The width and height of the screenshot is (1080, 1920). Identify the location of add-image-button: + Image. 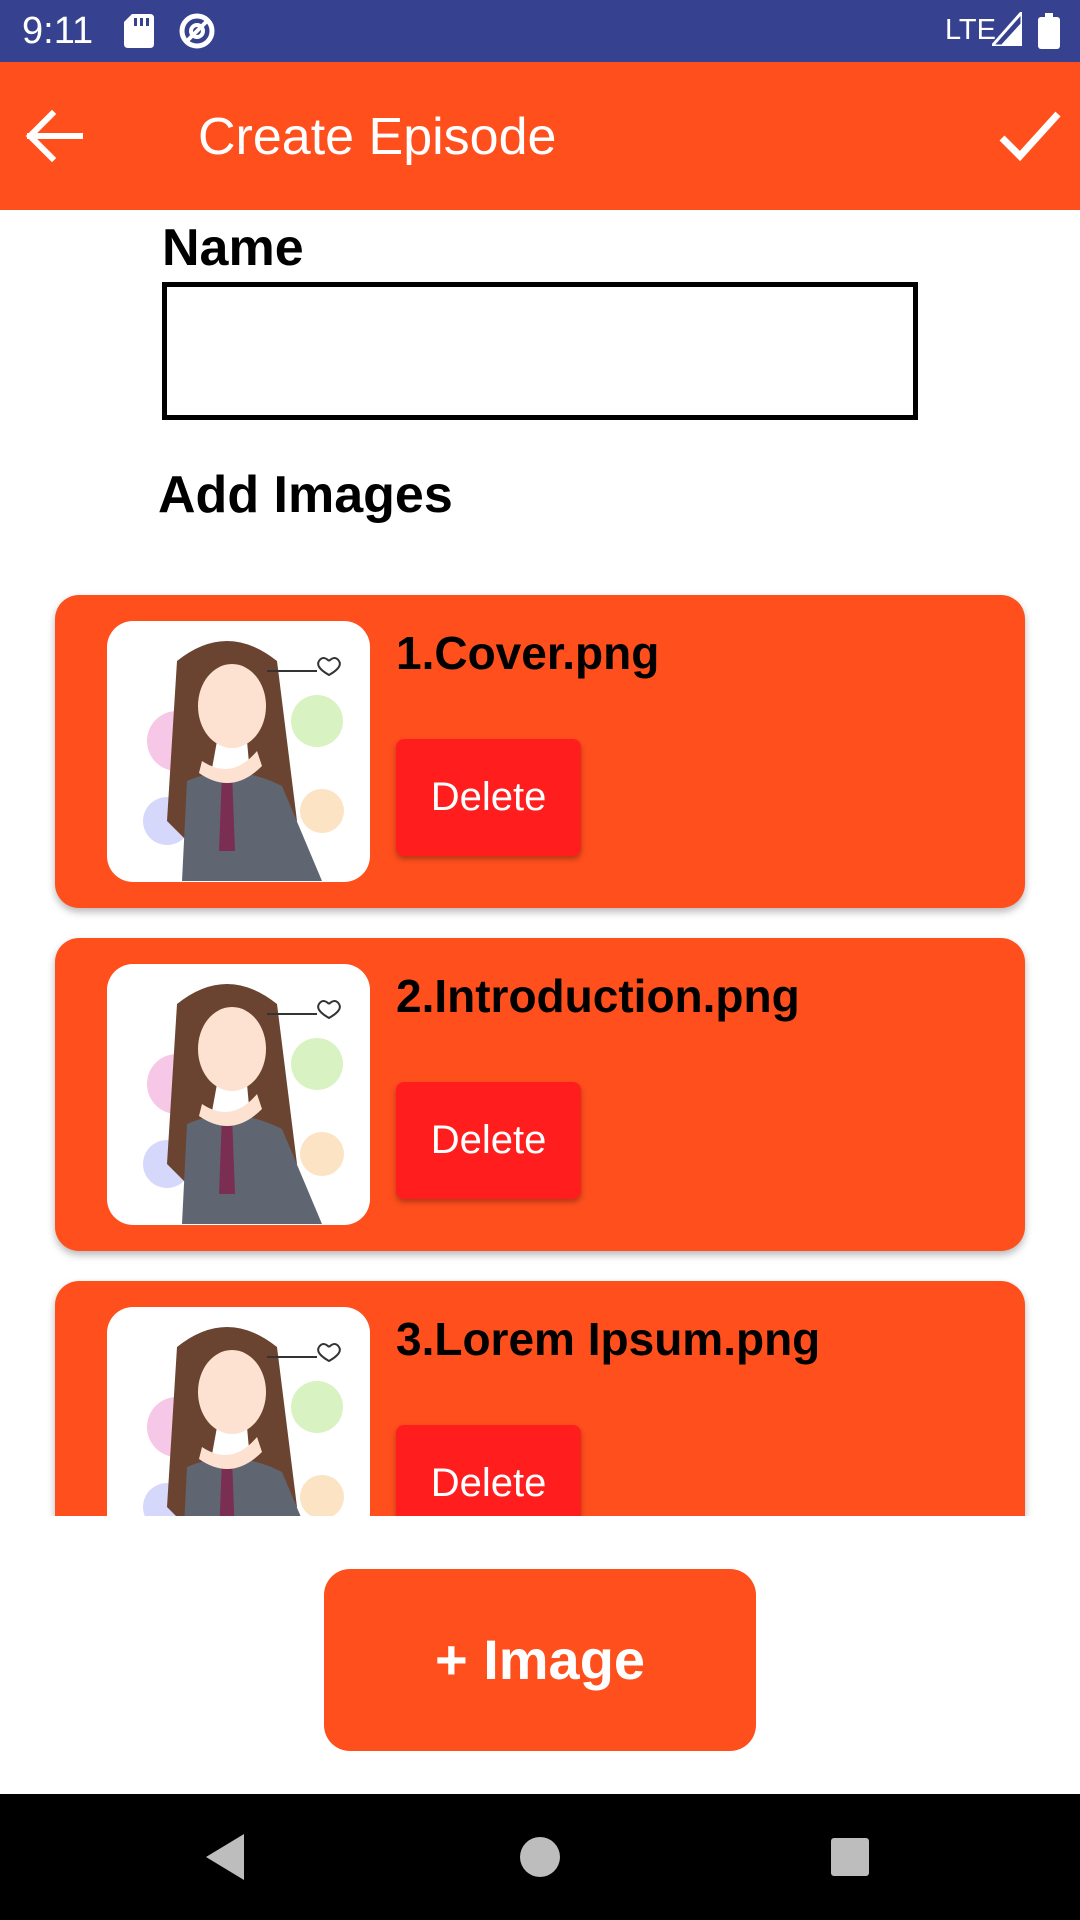
(540, 1660).